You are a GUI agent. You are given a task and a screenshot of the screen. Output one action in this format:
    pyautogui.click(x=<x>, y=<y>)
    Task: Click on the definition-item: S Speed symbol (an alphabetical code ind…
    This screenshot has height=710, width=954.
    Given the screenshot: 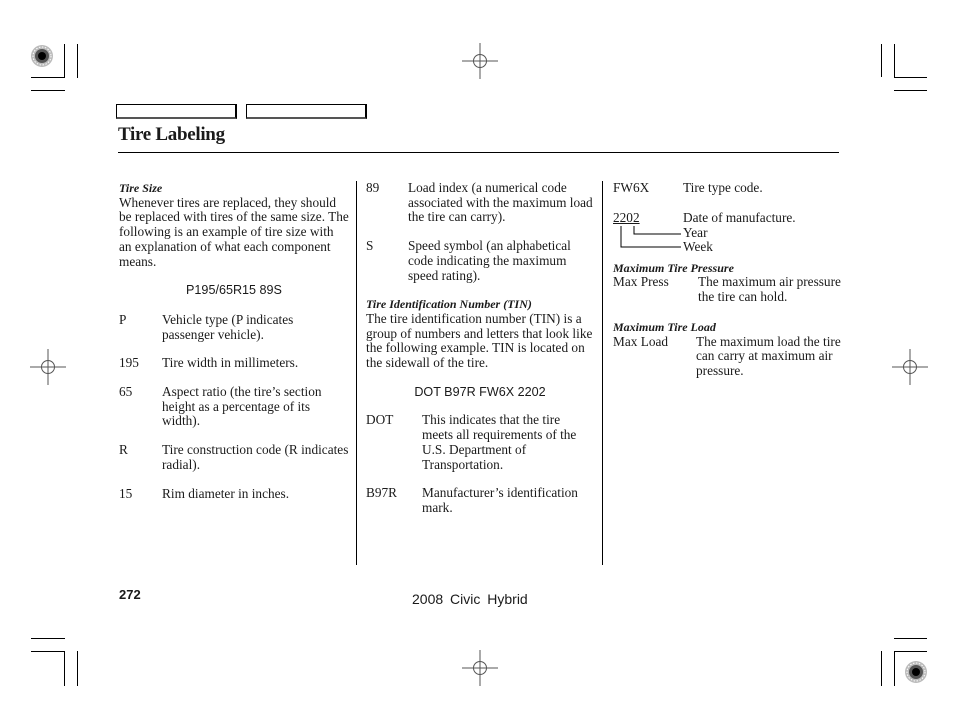 What is the action you would take?
    pyautogui.click(x=480, y=260)
    